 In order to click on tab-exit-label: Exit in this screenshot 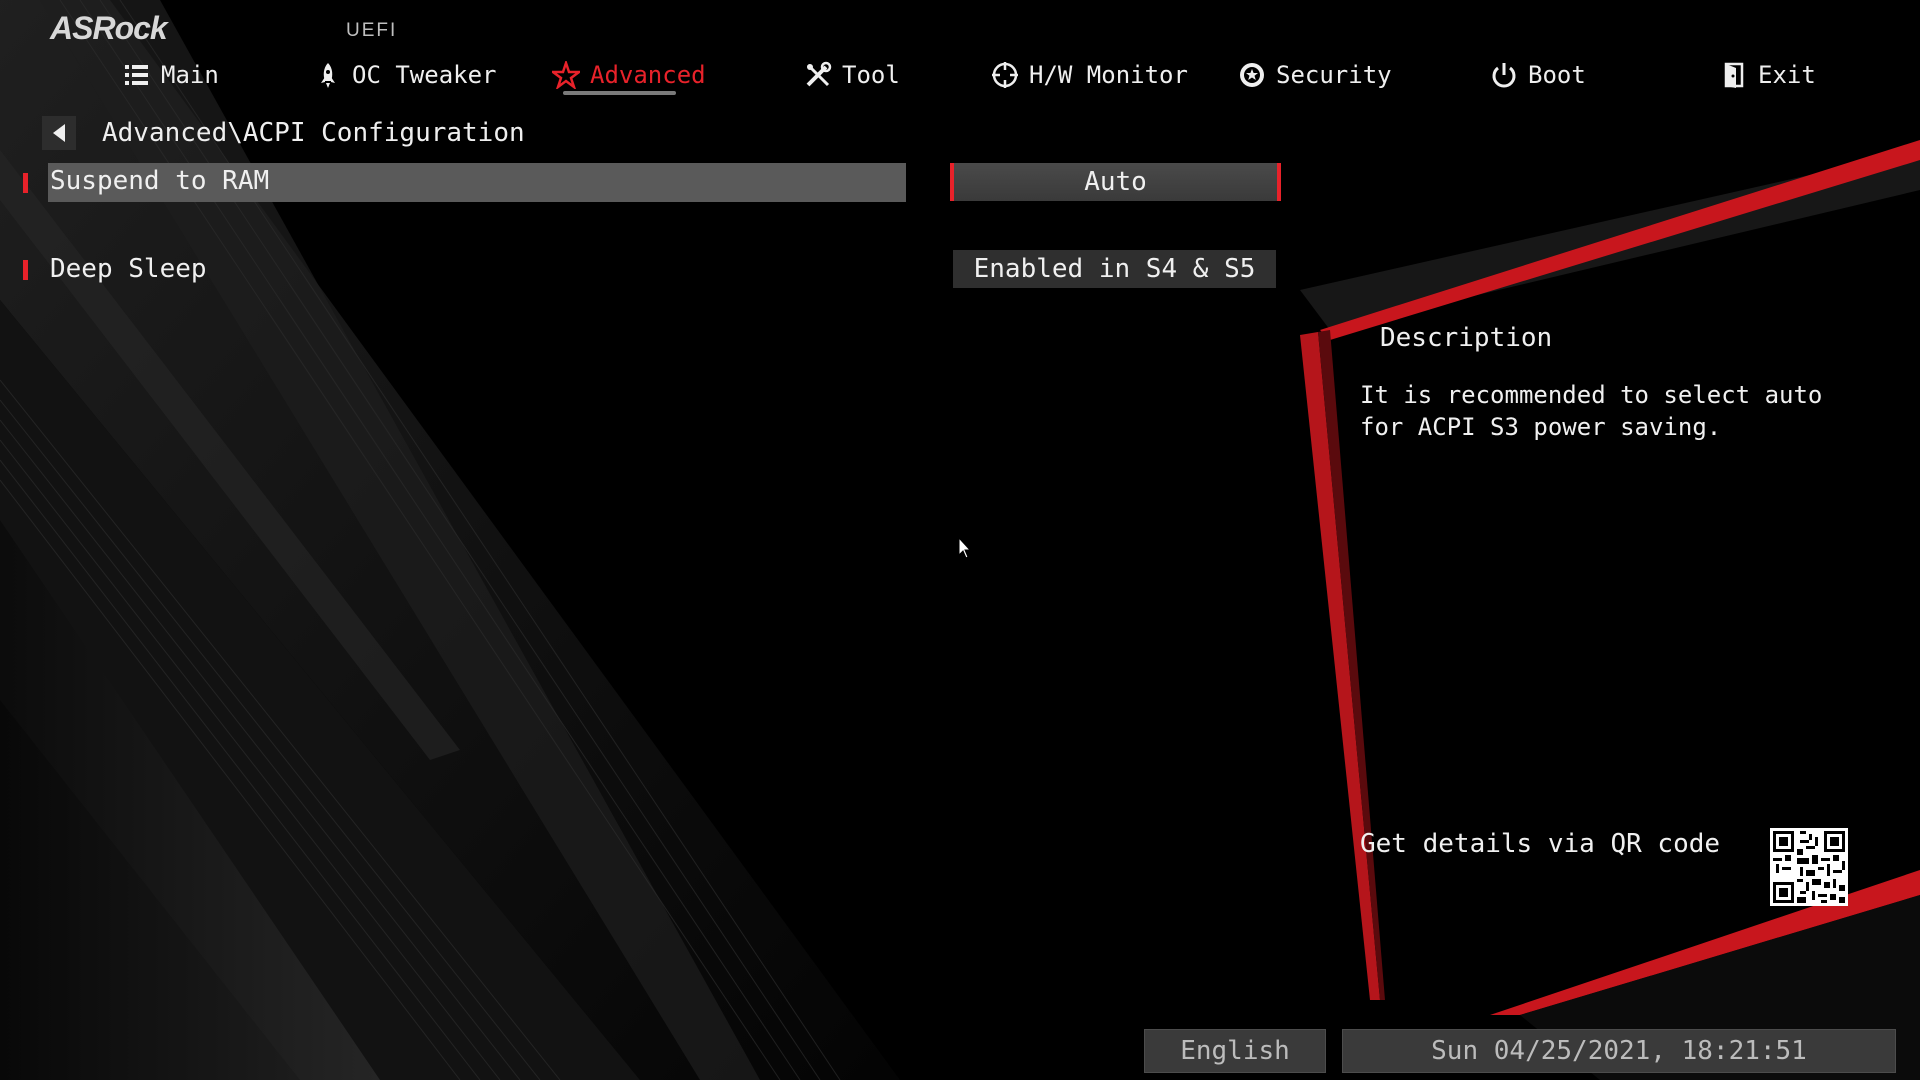, I will do `click(1787, 75)`.